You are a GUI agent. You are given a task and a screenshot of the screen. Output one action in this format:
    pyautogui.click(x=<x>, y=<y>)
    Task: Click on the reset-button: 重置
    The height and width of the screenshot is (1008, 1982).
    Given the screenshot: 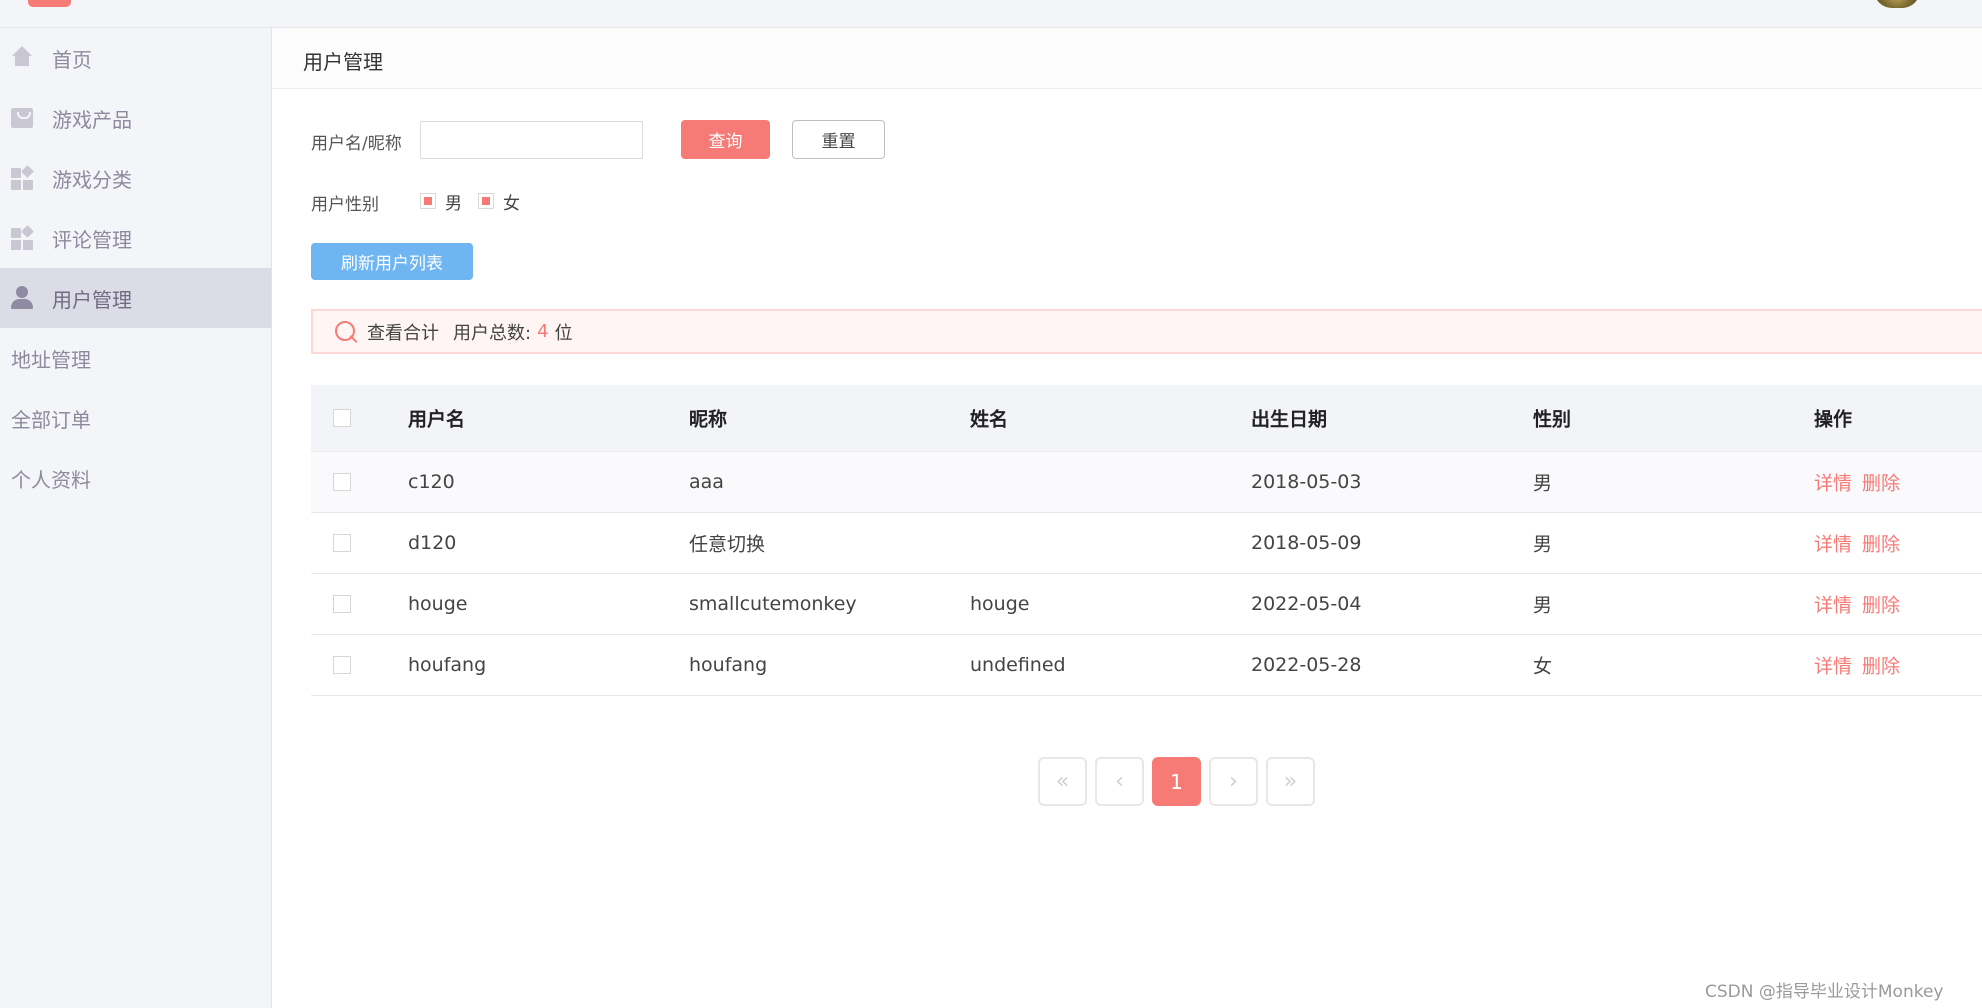 What is the action you would take?
    pyautogui.click(x=838, y=139)
    